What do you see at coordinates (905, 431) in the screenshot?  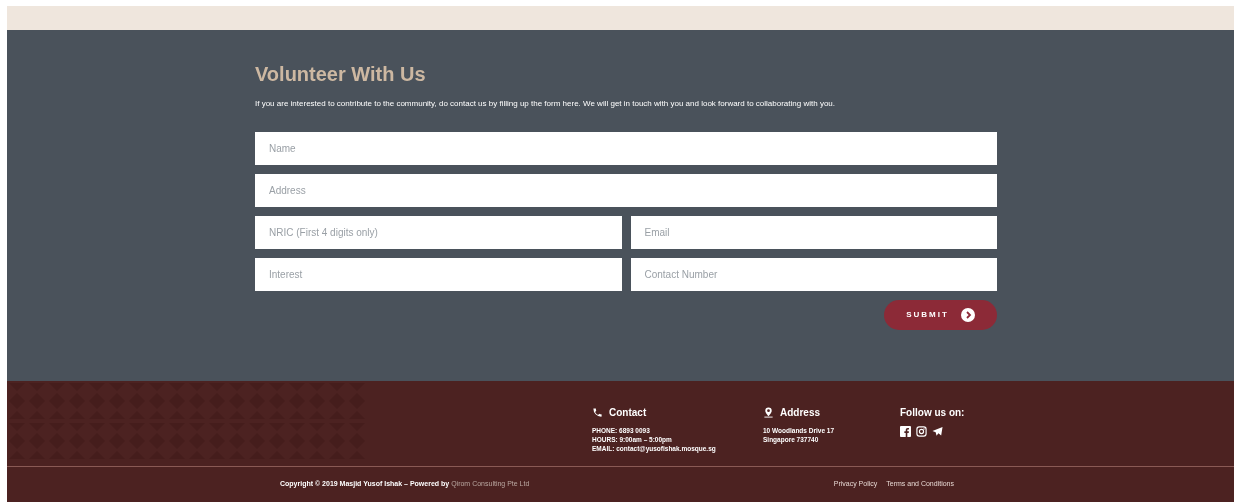 I see `facebook-icon` at bounding box center [905, 431].